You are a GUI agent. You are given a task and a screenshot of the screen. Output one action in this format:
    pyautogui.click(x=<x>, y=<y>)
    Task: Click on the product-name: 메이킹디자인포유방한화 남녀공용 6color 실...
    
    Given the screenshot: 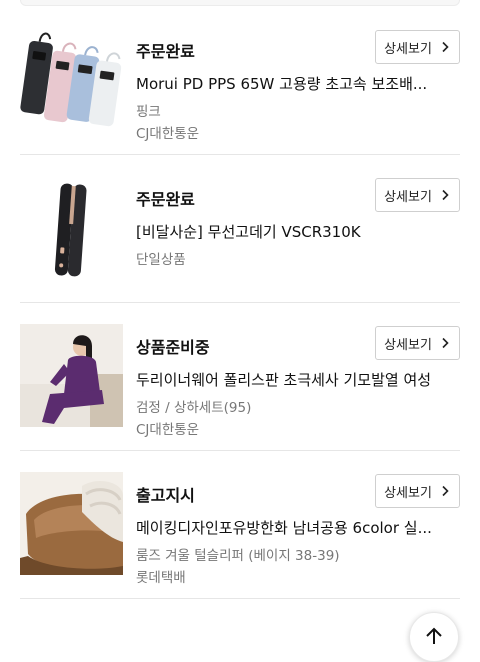 What is the action you would take?
    pyautogui.click(x=284, y=527)
    